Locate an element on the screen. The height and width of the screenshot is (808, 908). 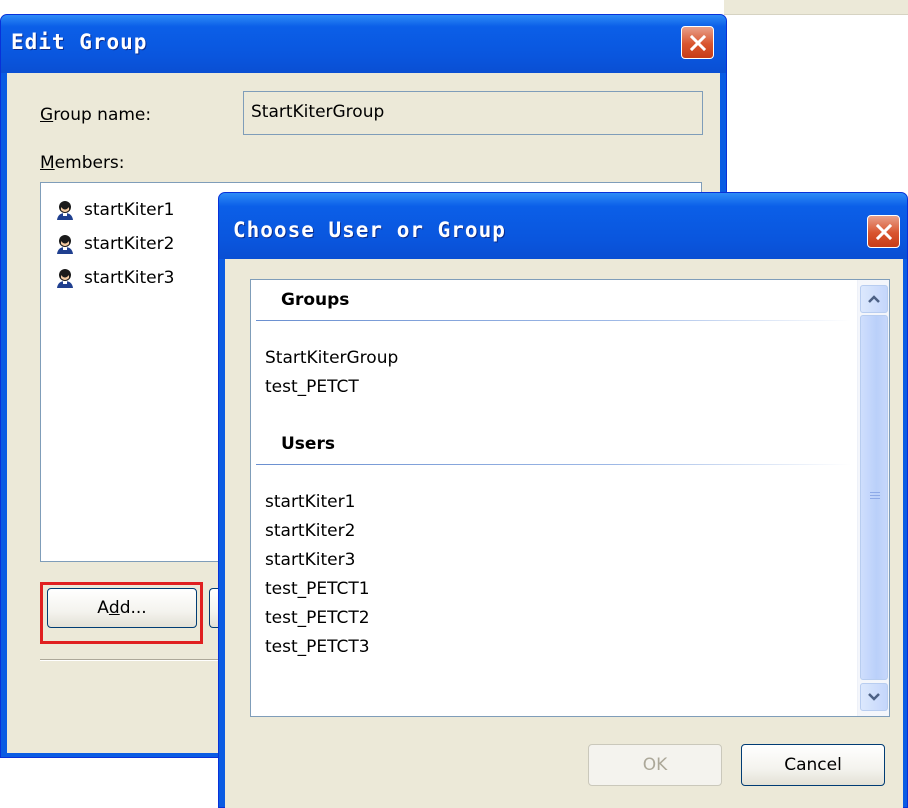
scroll-up-button is located at coordinates (874, 299).